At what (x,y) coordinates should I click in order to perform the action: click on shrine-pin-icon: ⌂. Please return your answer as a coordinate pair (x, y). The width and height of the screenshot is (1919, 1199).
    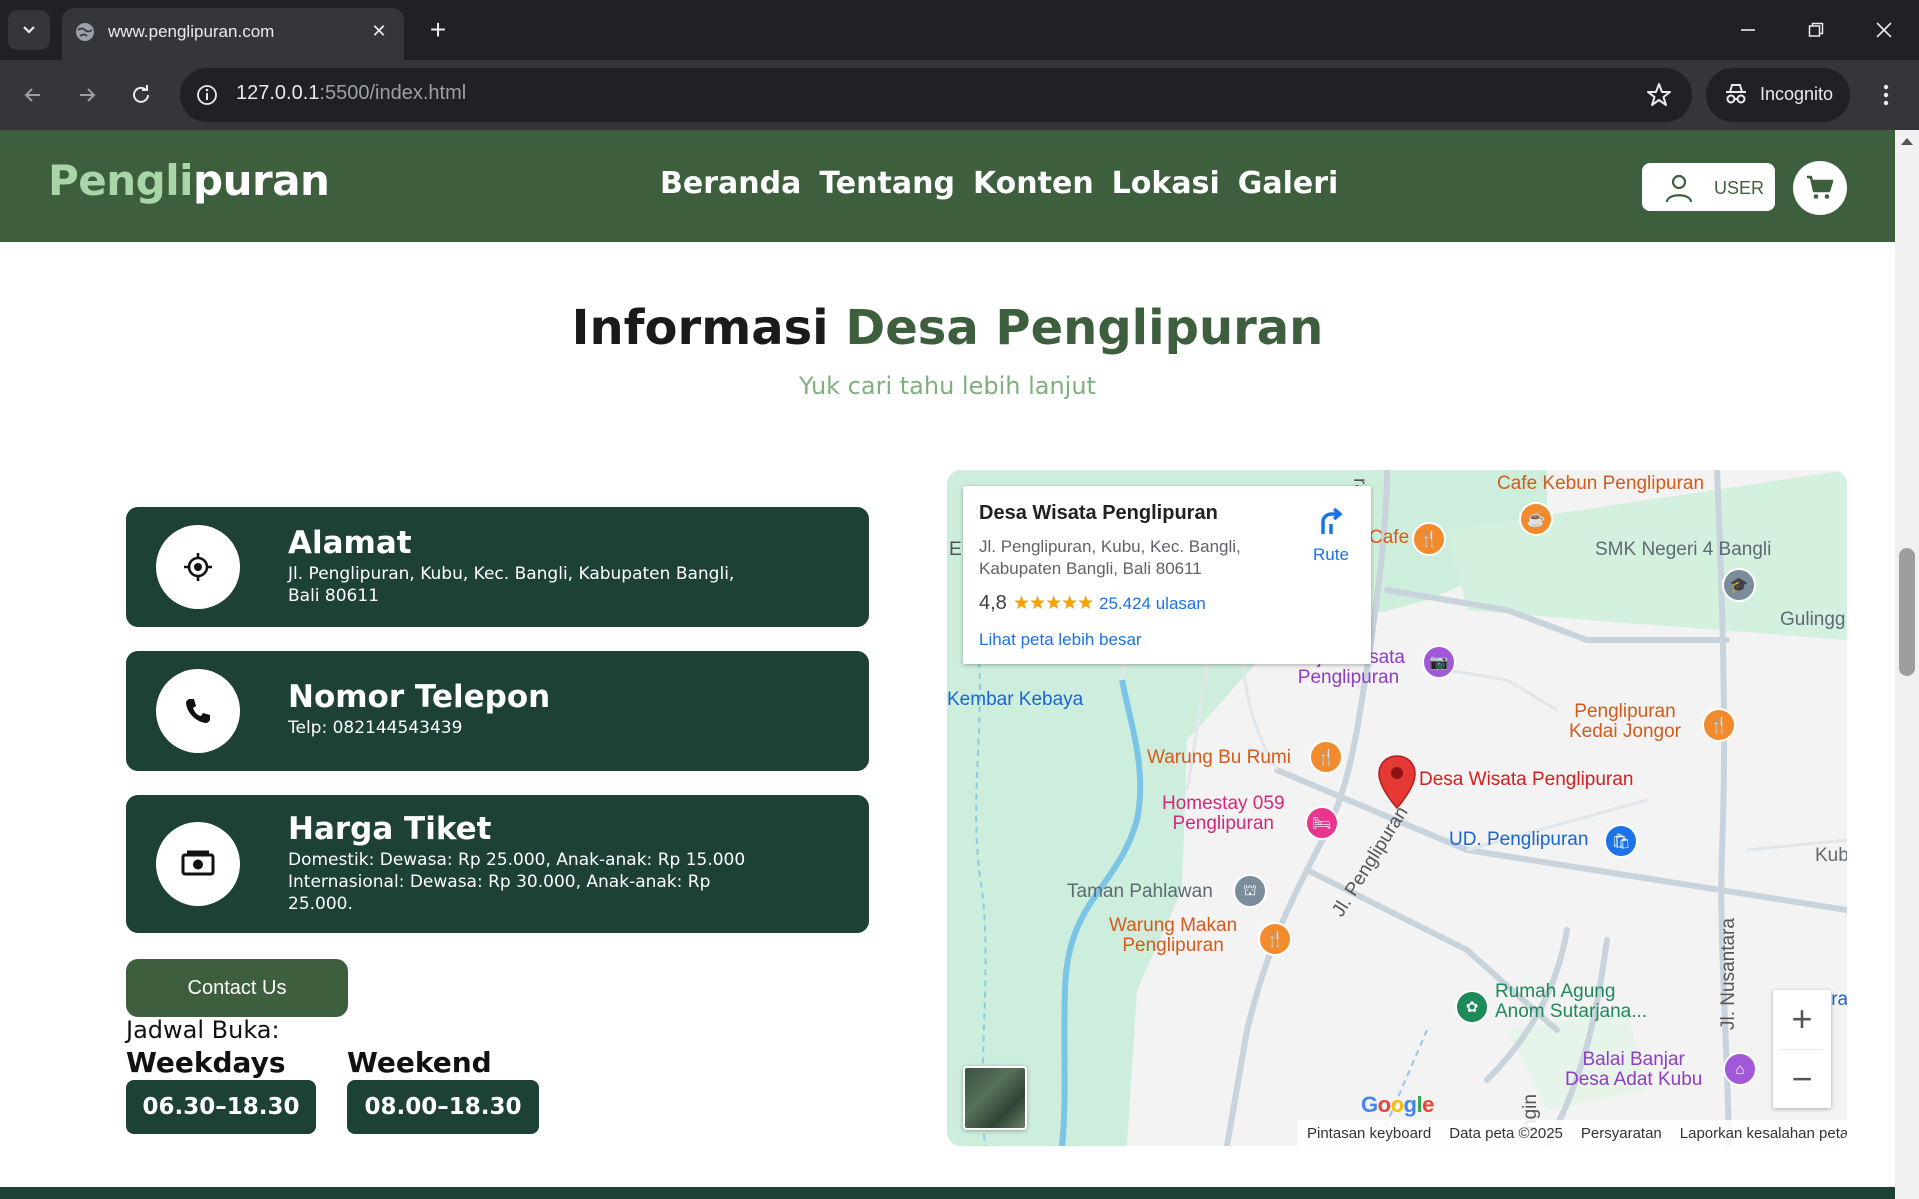
    Looking at the image, I should click on (1740, 1069).